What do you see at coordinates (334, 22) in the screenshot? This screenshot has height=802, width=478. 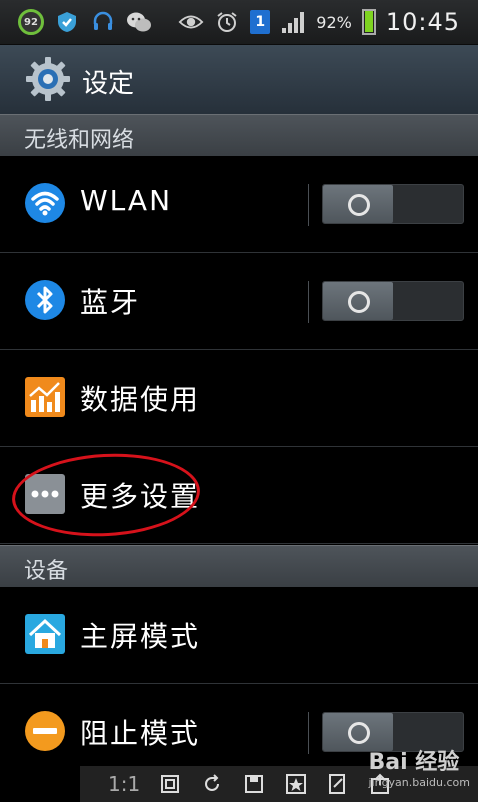 I see `battery-percent: 92%` at bounding box center [334, 22].